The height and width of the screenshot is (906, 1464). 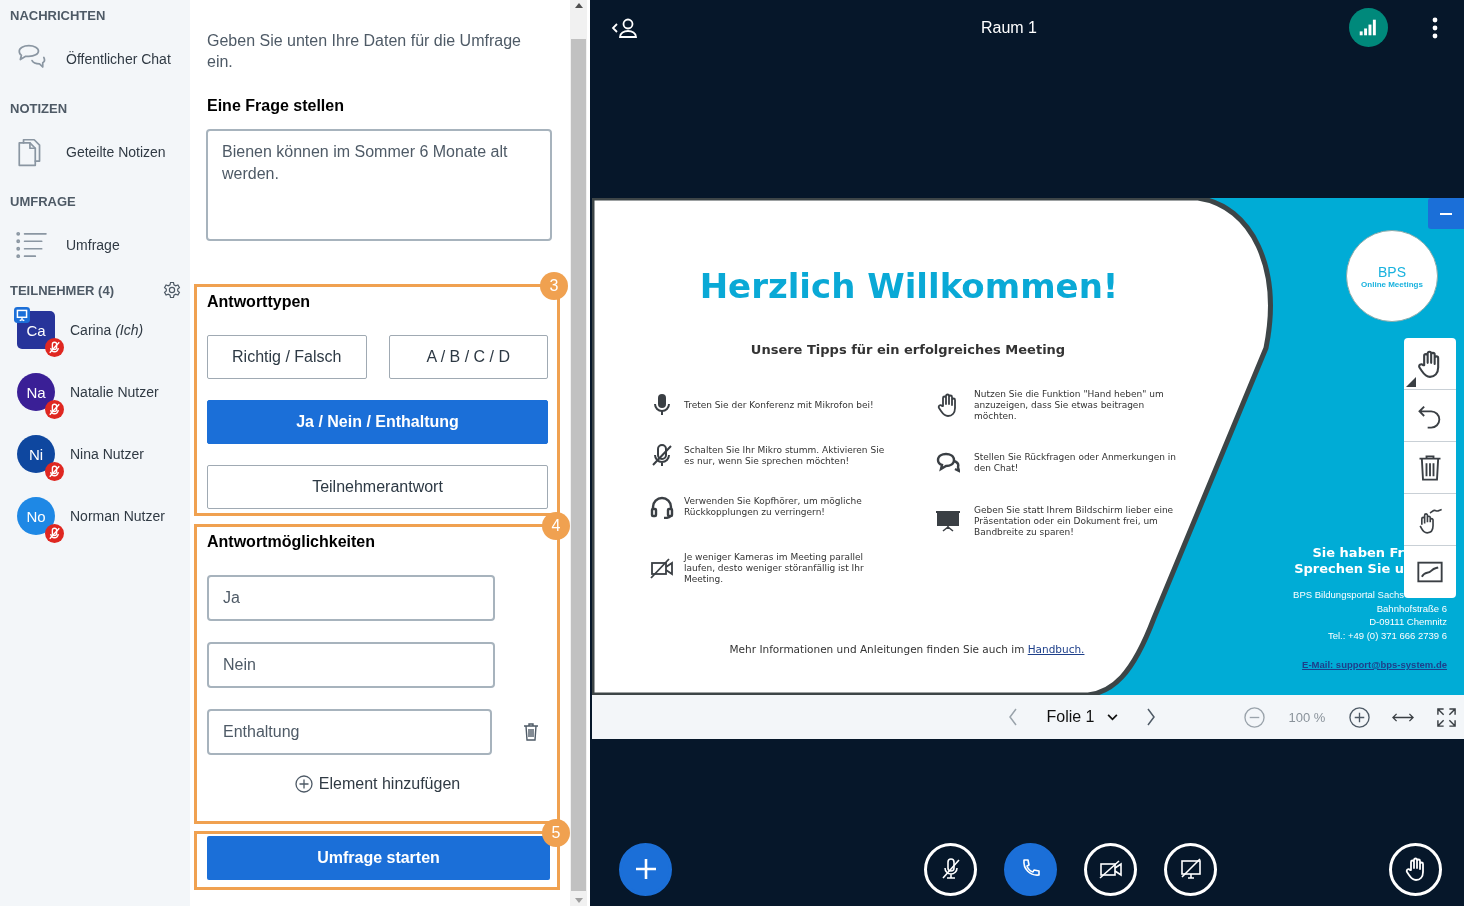 What do you see at coordinates (377, 784) in the screenshot?
I see `add-item-button: Element hinzufügen` at bounding box center [377, 784].